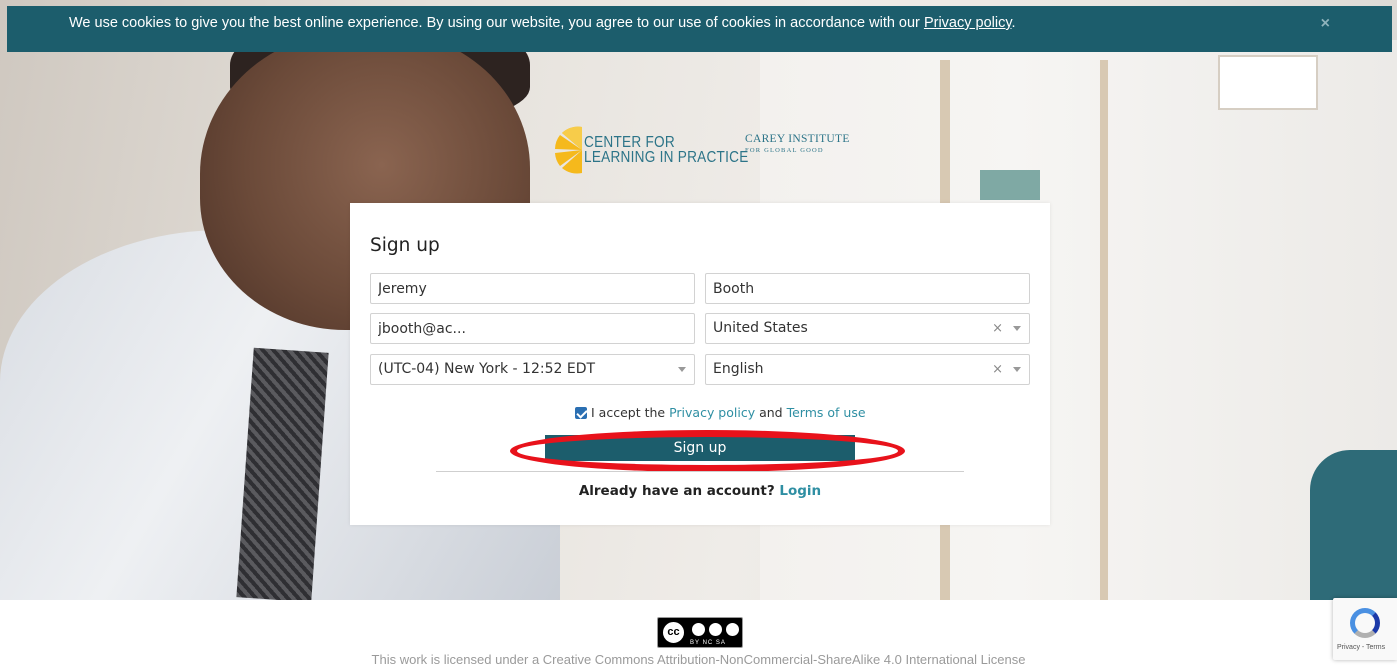 This screenshot has height=668, width=1397. I want to click on recaptcha-badge: Privacy - Terms, so click(1365, 629).